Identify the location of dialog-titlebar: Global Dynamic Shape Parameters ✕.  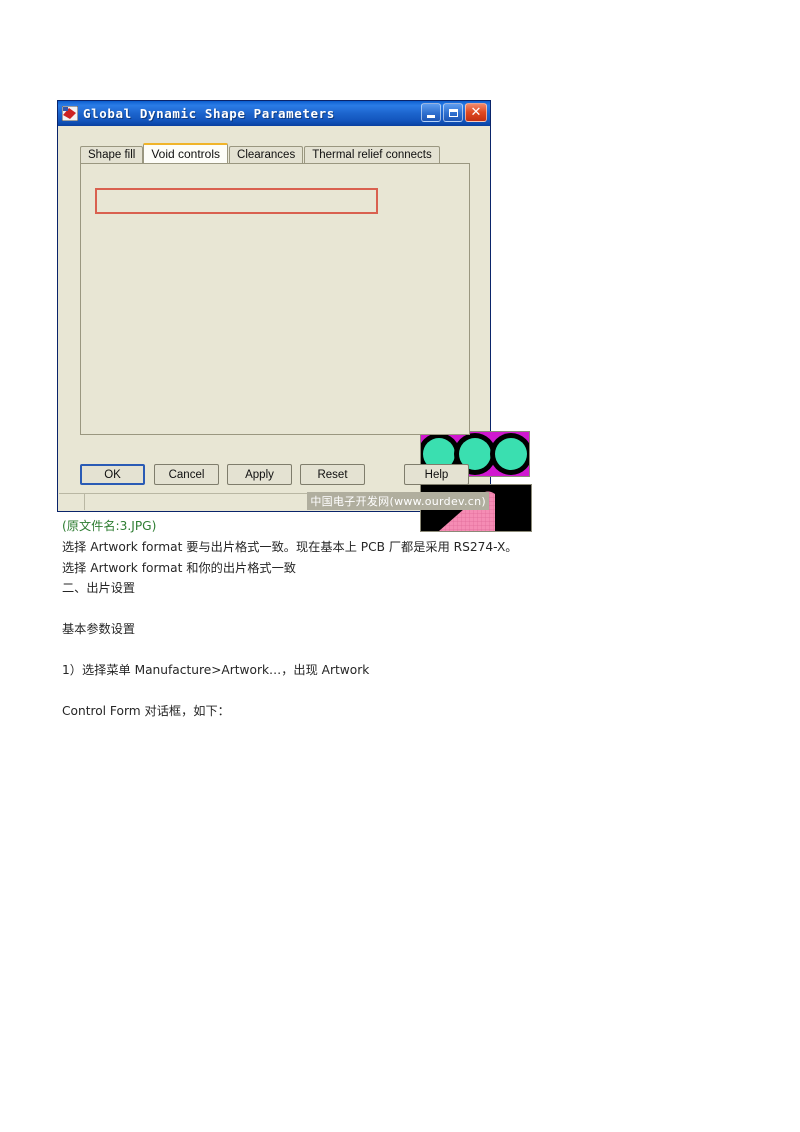
(274, 113).